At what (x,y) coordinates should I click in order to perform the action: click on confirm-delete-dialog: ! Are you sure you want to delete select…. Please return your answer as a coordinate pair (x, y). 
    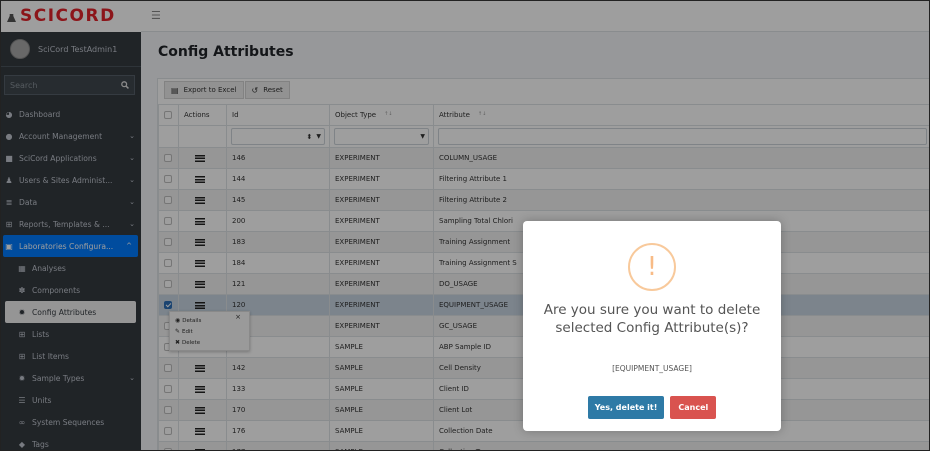
    Looking at the image, I should click on (652, 326).